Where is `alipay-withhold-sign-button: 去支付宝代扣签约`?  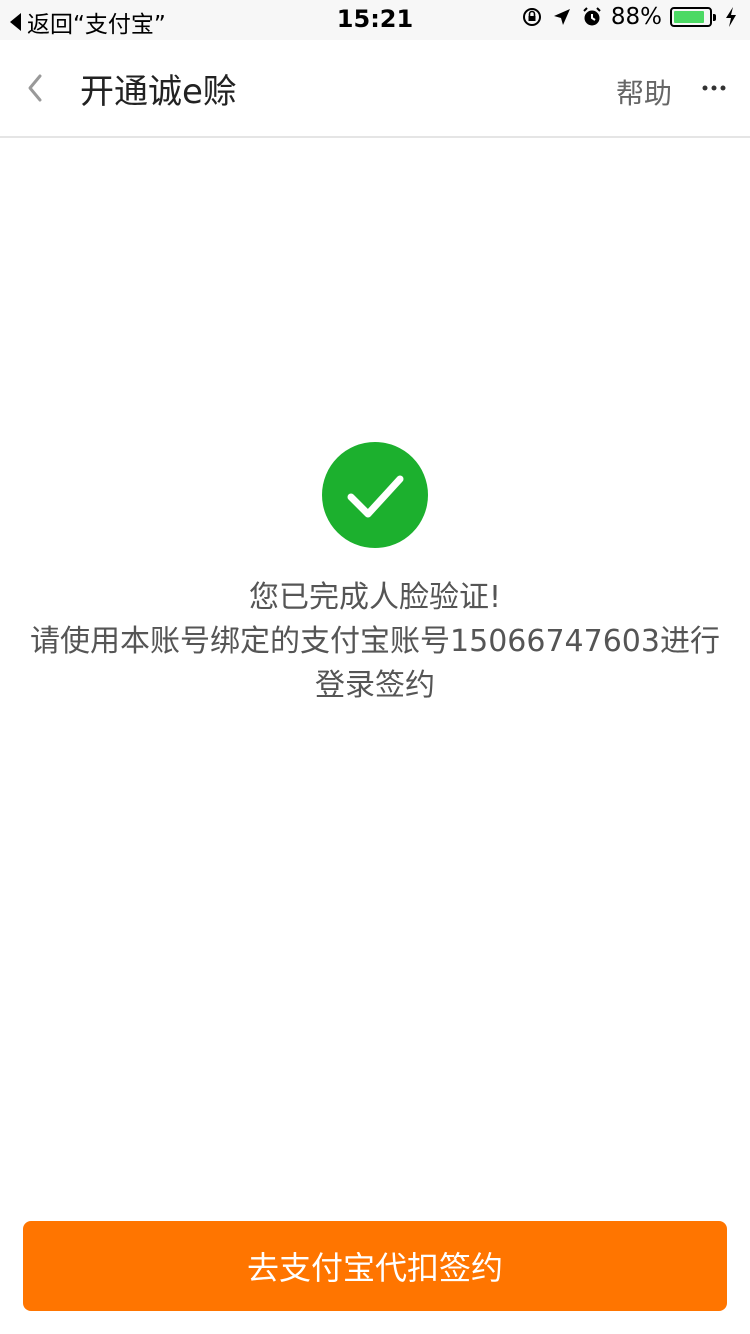
alipay-withhold-sign-button: 去支付宝代扣签约 is located at coordinates (375, 1266).